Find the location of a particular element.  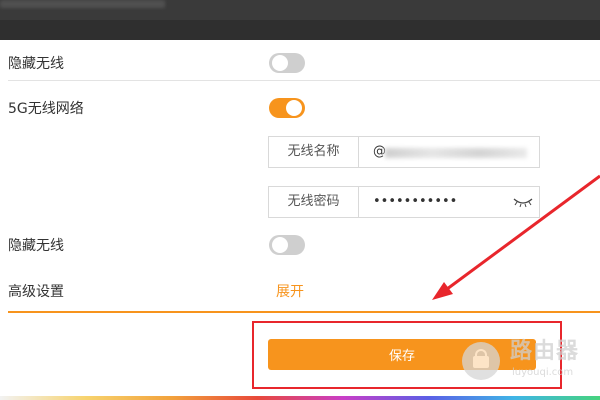

divider is located at coordinates (304, 80).